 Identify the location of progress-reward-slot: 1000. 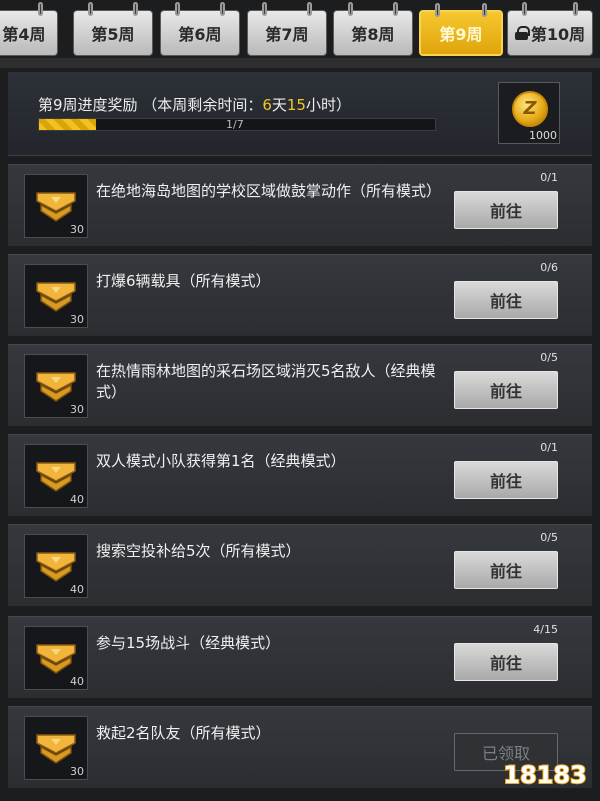
(529, 113).